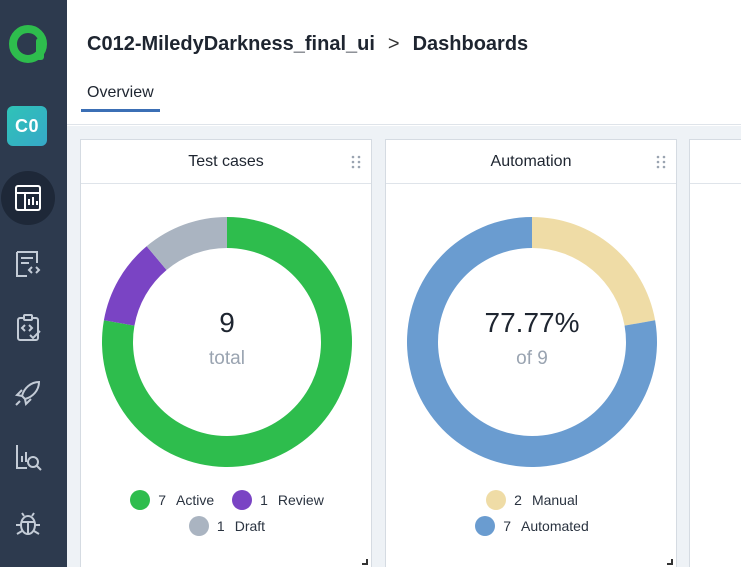 The height and width of the screenshot is (567, 741). I want to click on legend-count: 2, so click(518, 500).